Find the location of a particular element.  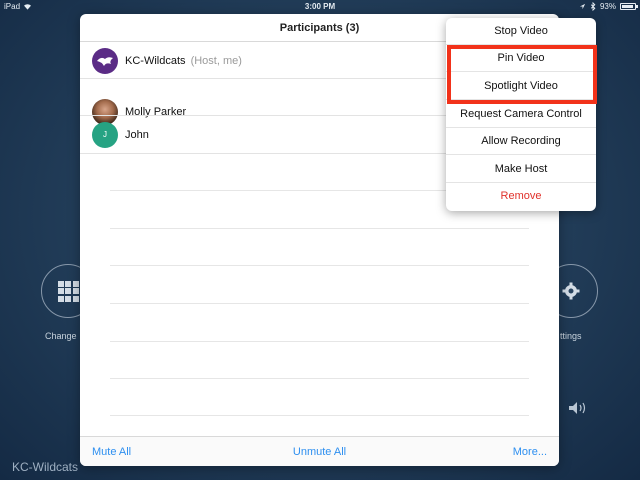

clock: 3:00 PM is located at coordinates (320, 6).